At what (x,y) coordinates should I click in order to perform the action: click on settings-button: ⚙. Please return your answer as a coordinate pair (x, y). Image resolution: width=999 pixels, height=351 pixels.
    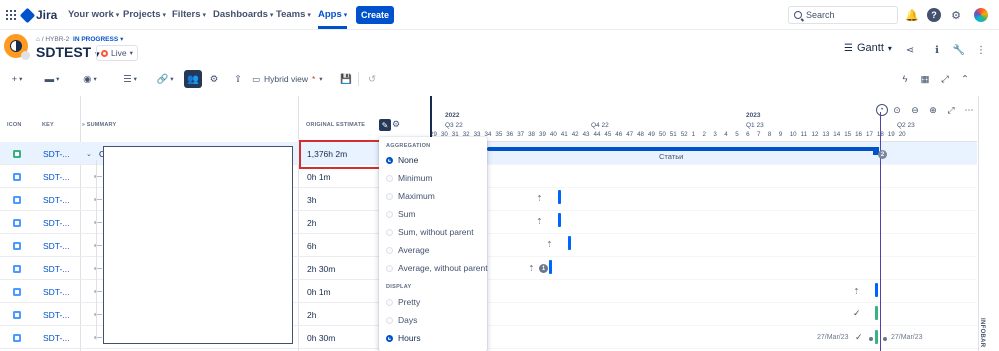
    Looking at the image, I should click on (214, 79).